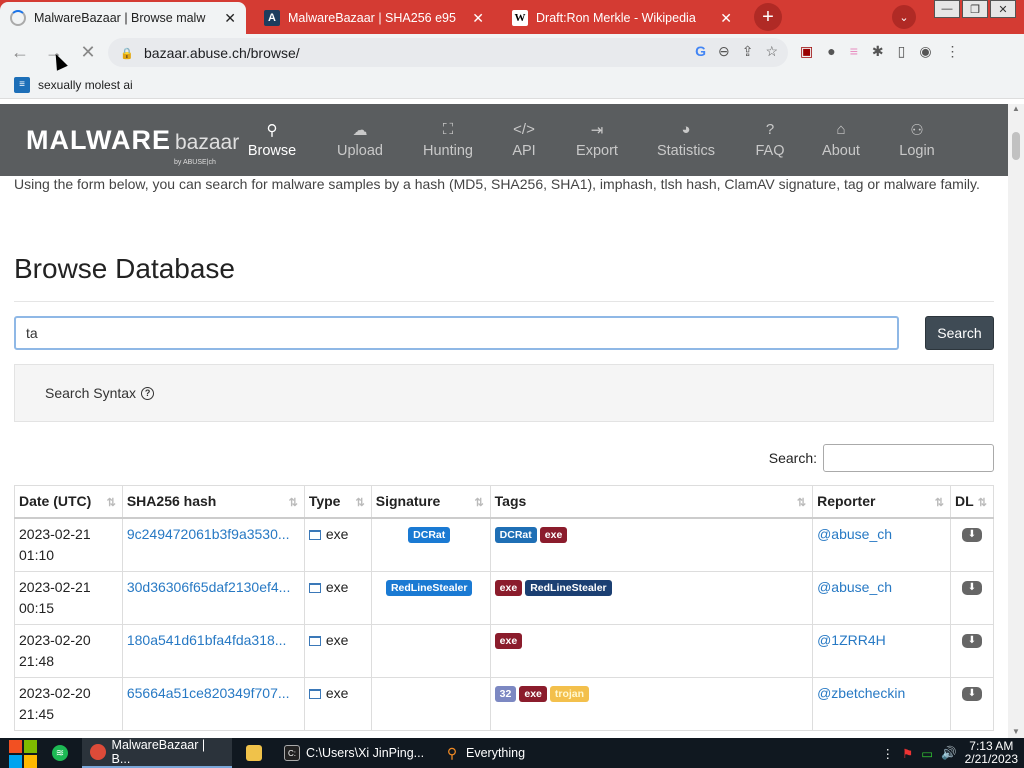  Describe the element at coordinates (947, 9) in the screenshot. I see `minimize-button: —` at that location.